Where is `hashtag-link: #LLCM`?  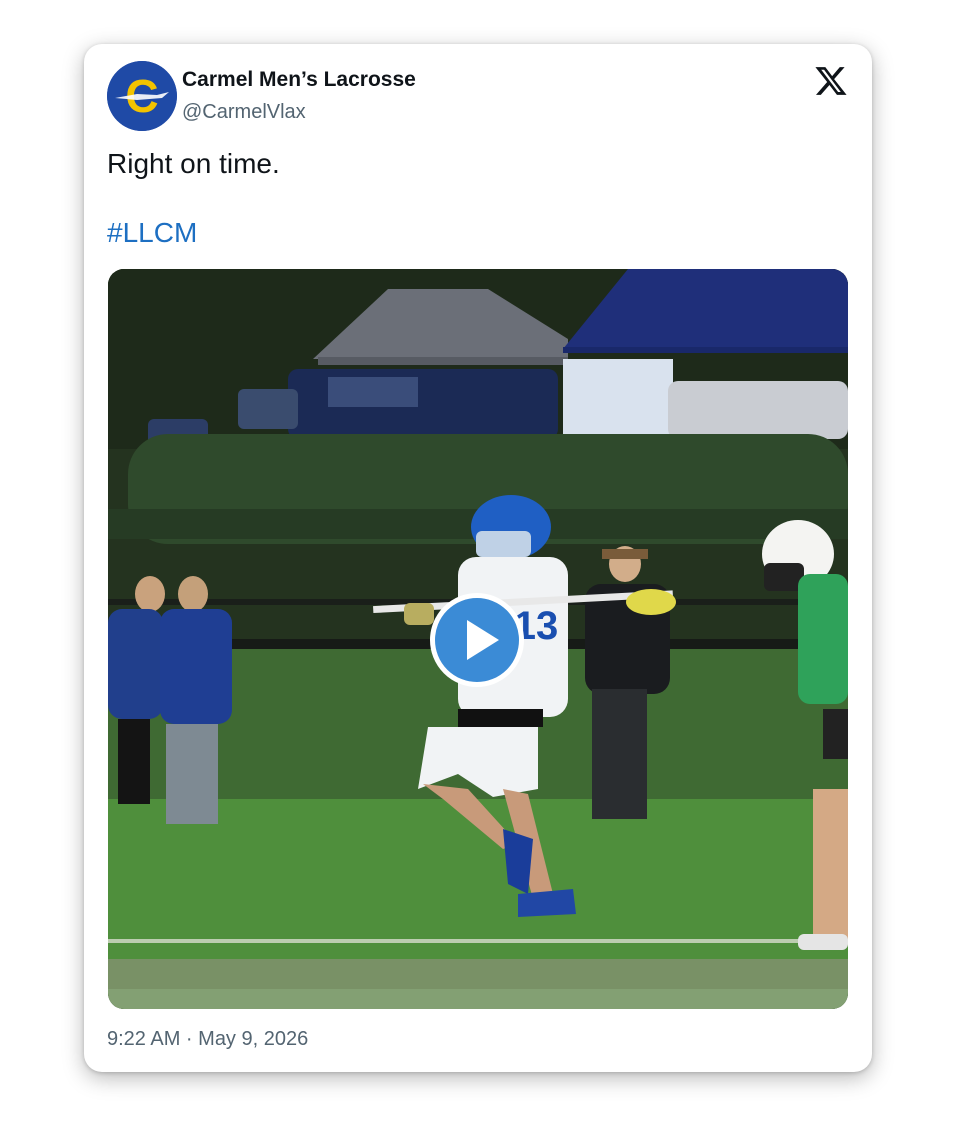 hashtag-link: #LLCM is located at coordinates (152, 233).